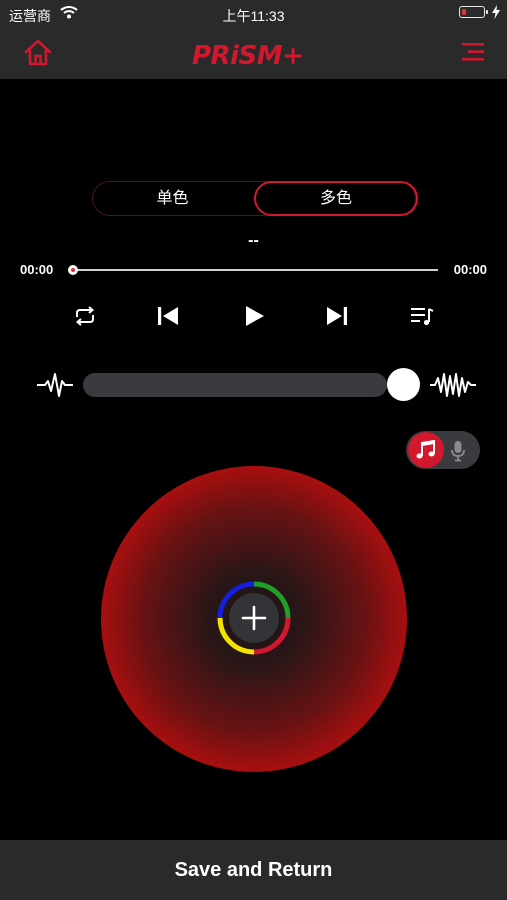 Image resolution: width=507 pixels, height=900 pixels. I want to click on battery-icon, so click(473, 12).